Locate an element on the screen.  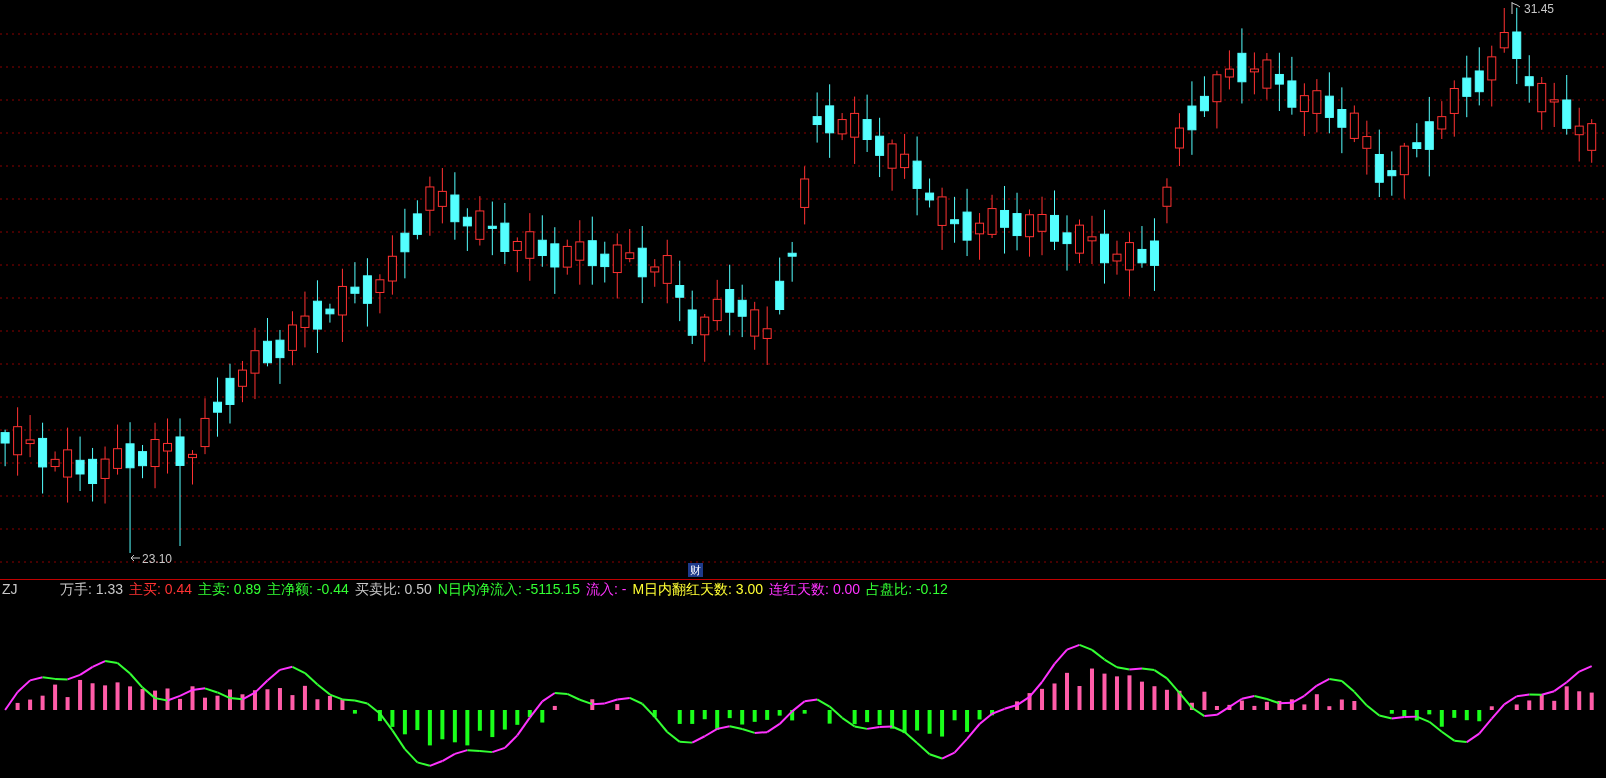
high-price-label: 31.45 is located at coordinates (1539, 9).